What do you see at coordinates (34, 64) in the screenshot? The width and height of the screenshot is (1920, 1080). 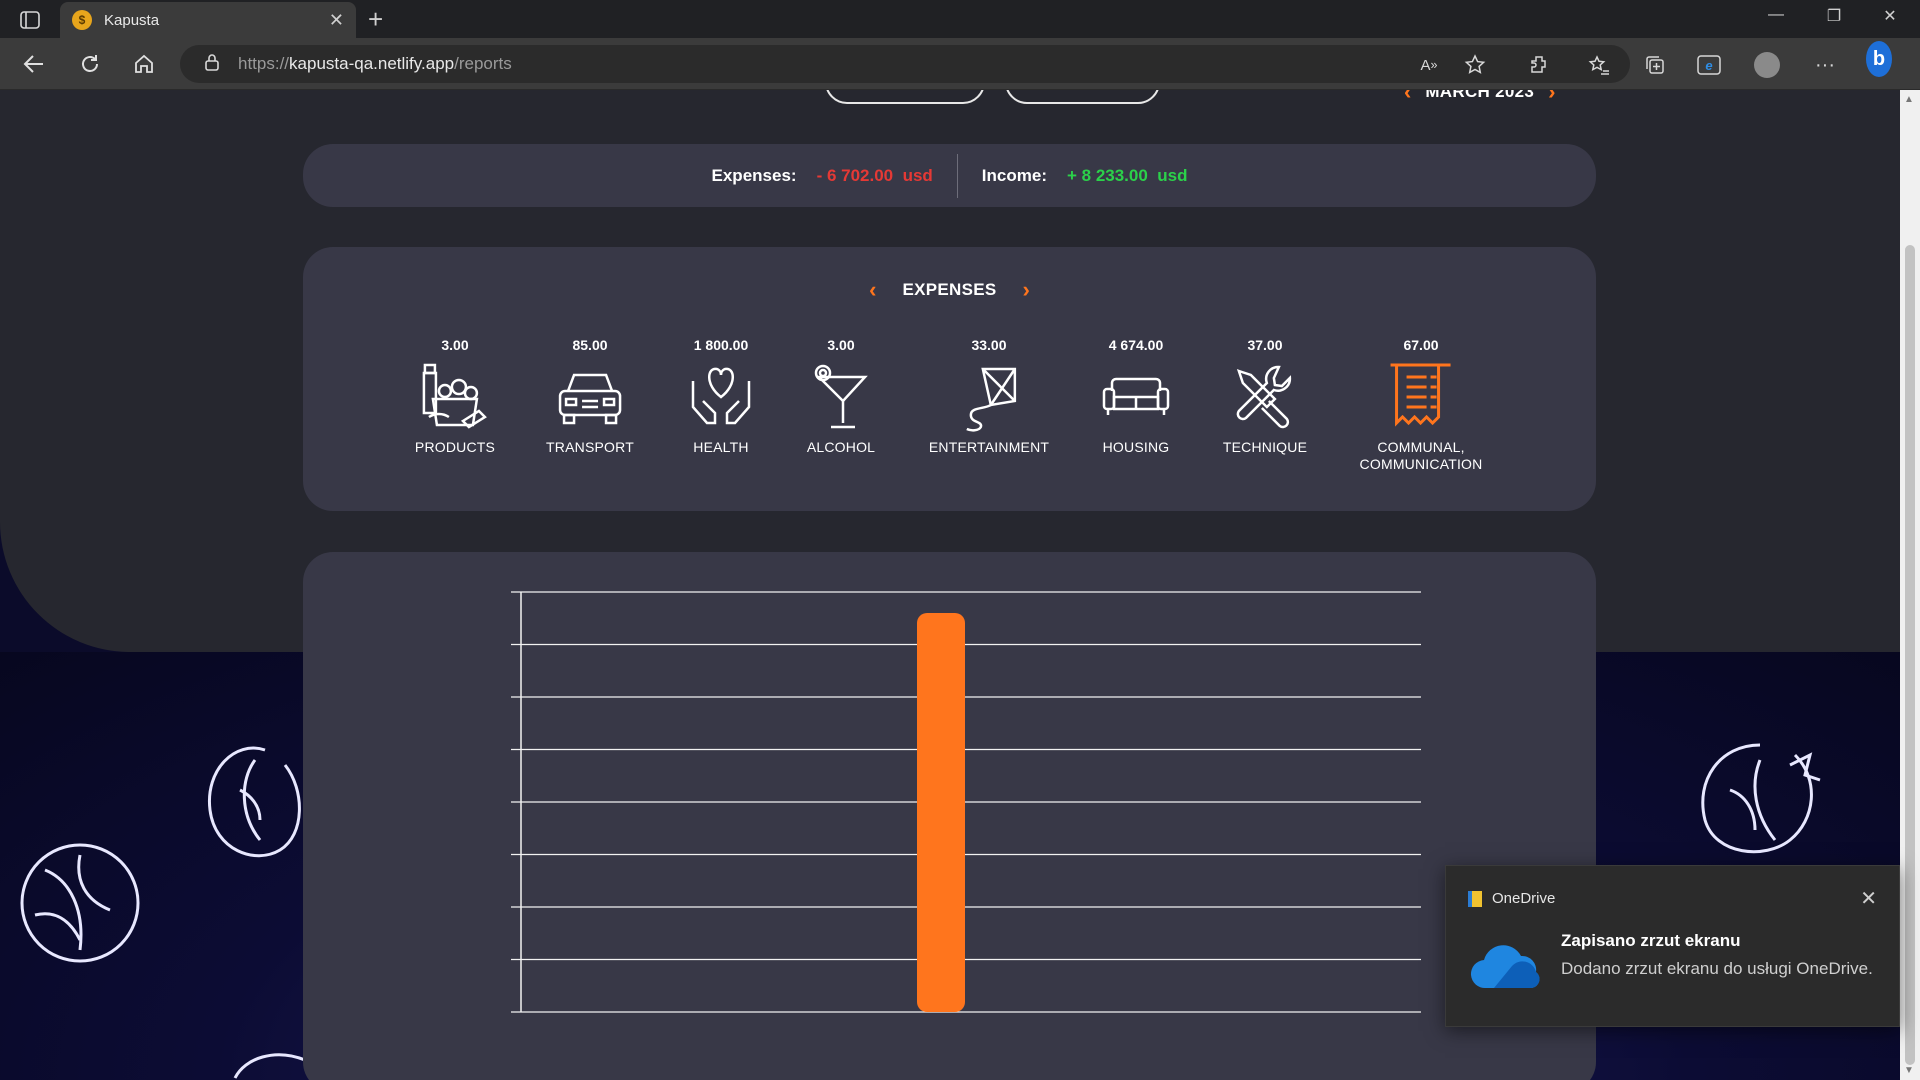 I see `back-icon` at bounding box center [34, 64].